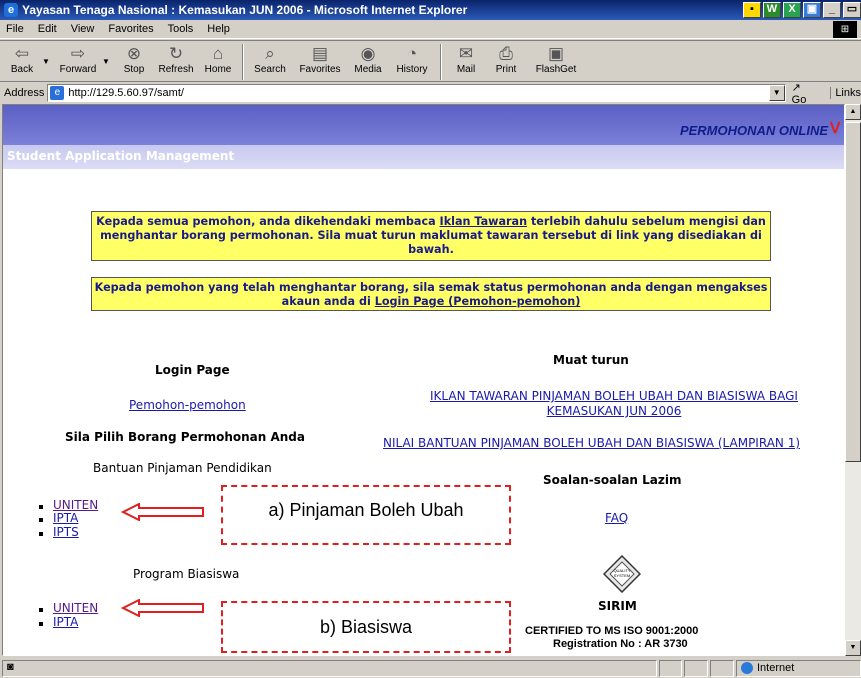 The height and width of the screenshot is (678, 861). What do you see at coordinates (65, 622) in the screenshot?
I see `scholarship-ipta-link: IPTA` at bounding box center [65, 622].